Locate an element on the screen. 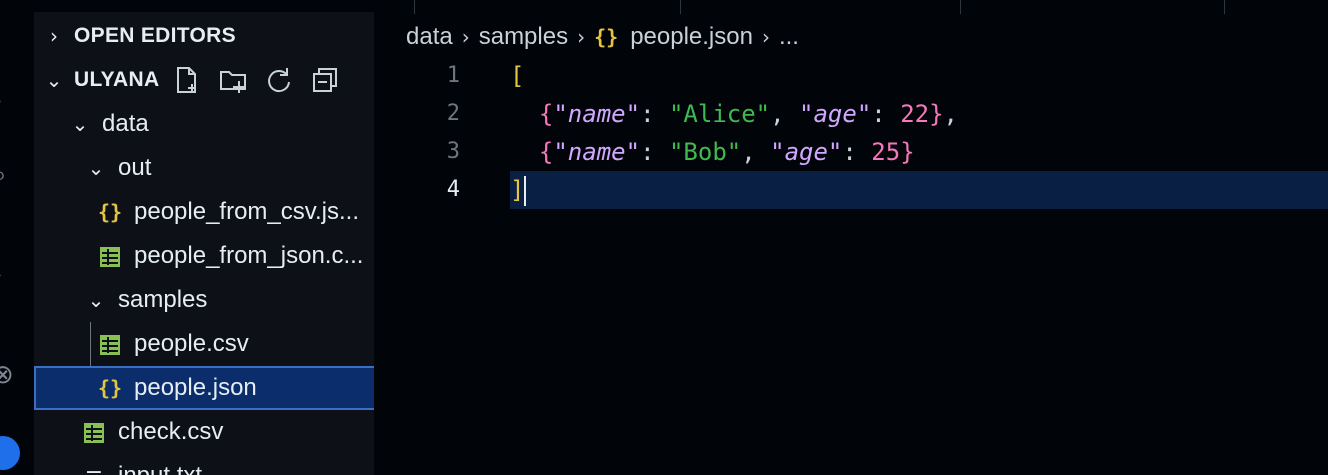  breadcrumb-item-samples: samples is located at coordinates (523, 37).